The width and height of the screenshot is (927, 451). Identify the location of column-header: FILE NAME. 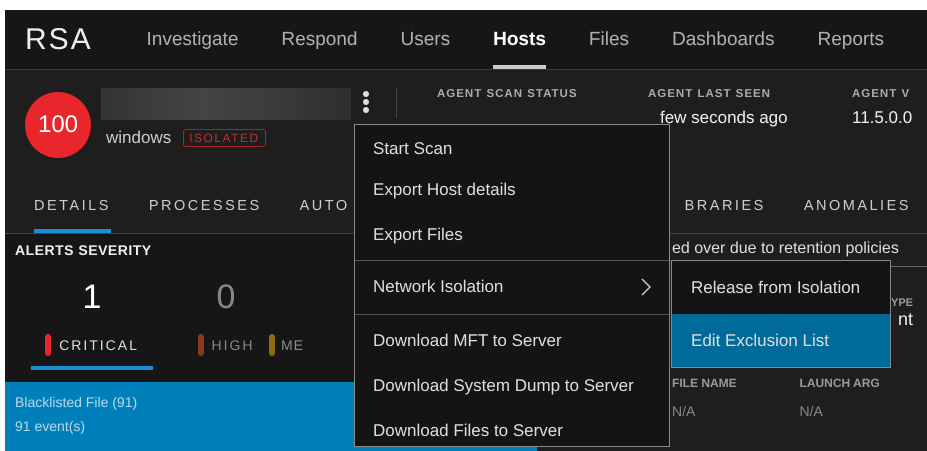
(705, 383).